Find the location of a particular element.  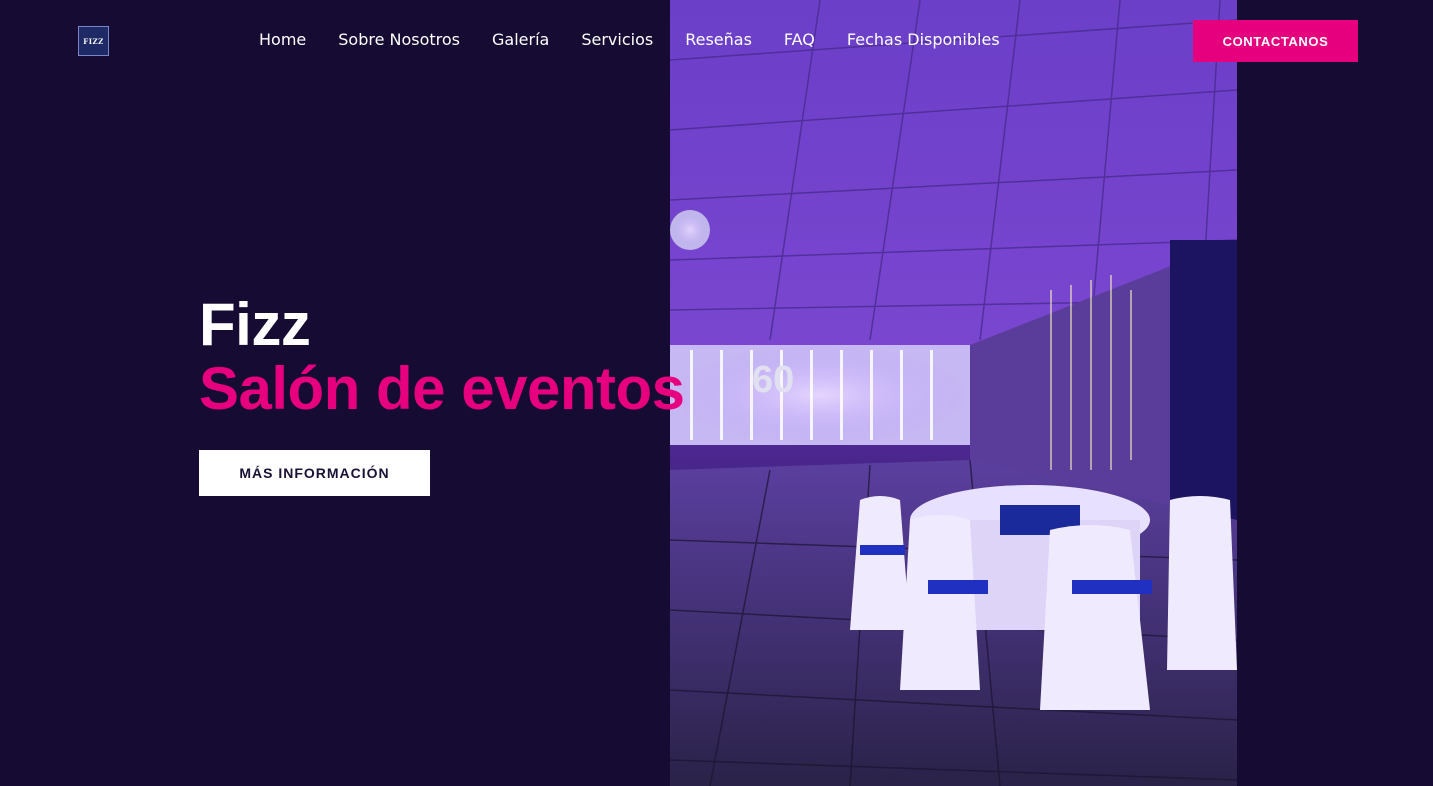

nav-item-faq: FAQ is located at coordinates (799, 39).